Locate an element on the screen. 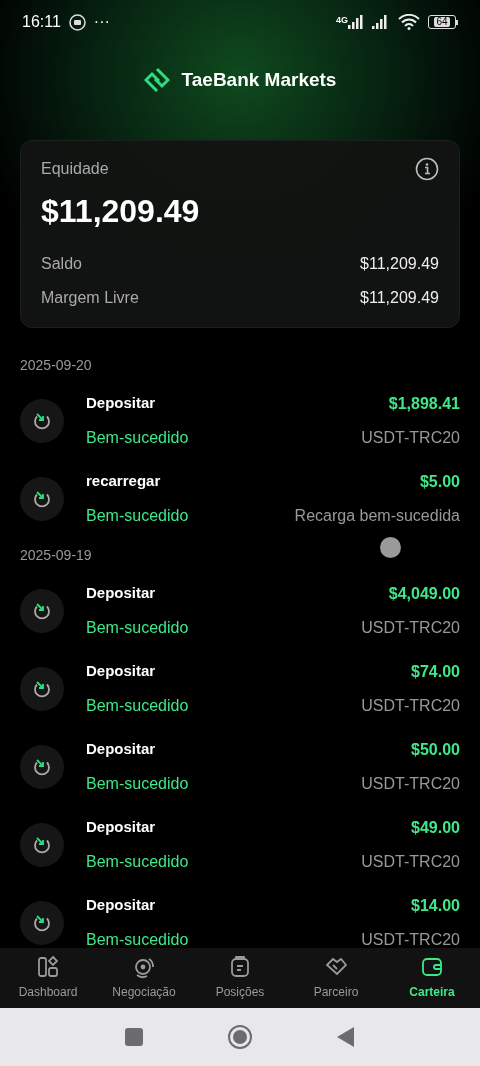  nav-tab: Carteira is located at coordinates (432, 978).